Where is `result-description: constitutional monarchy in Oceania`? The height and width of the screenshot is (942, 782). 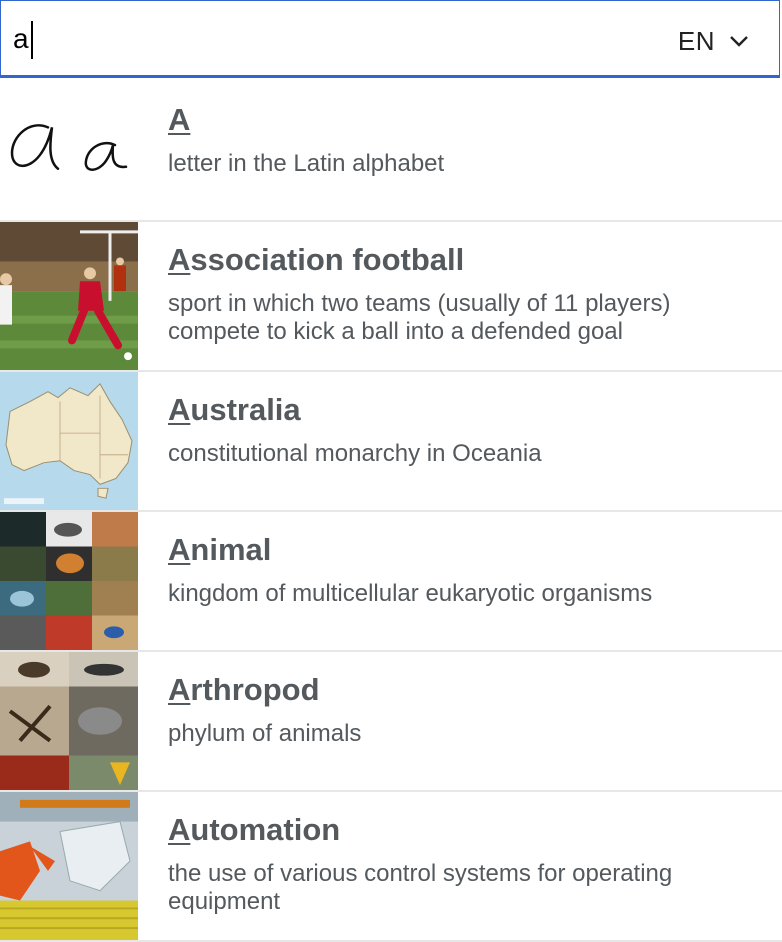
result-description: constitutional monarchy in Oceania is located at coordinates (355, 453).